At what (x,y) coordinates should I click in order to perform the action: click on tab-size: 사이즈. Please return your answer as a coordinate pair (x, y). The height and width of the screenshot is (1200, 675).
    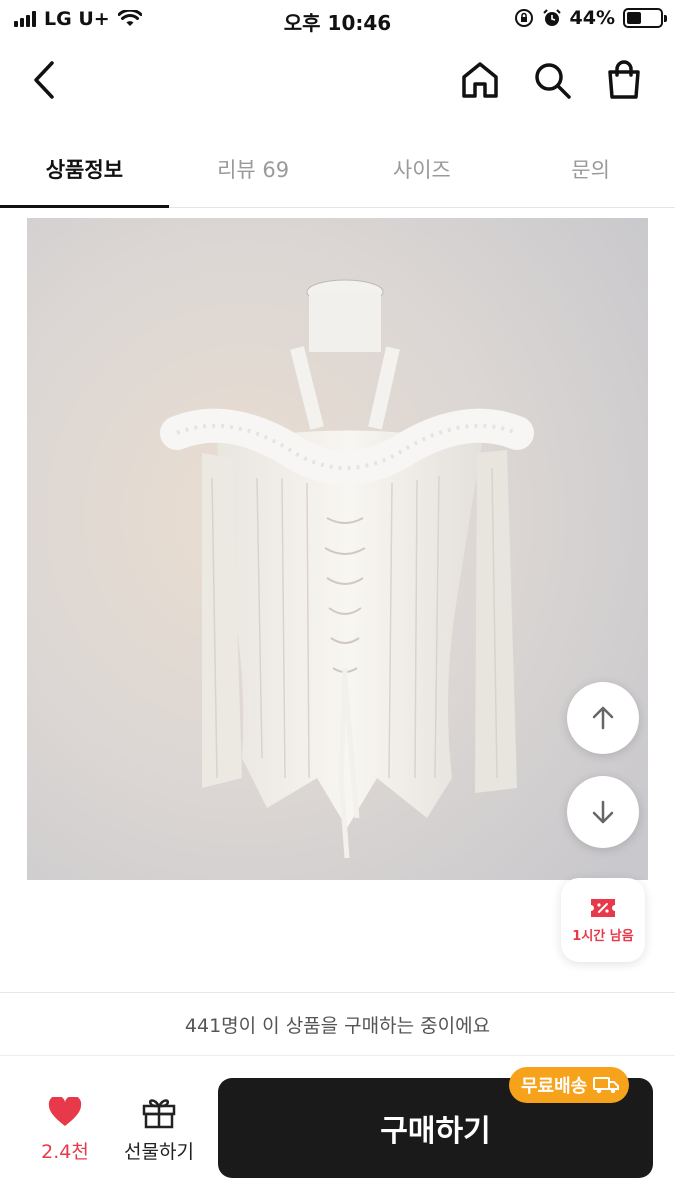
    Looking at the image, I should click on (422, 168).